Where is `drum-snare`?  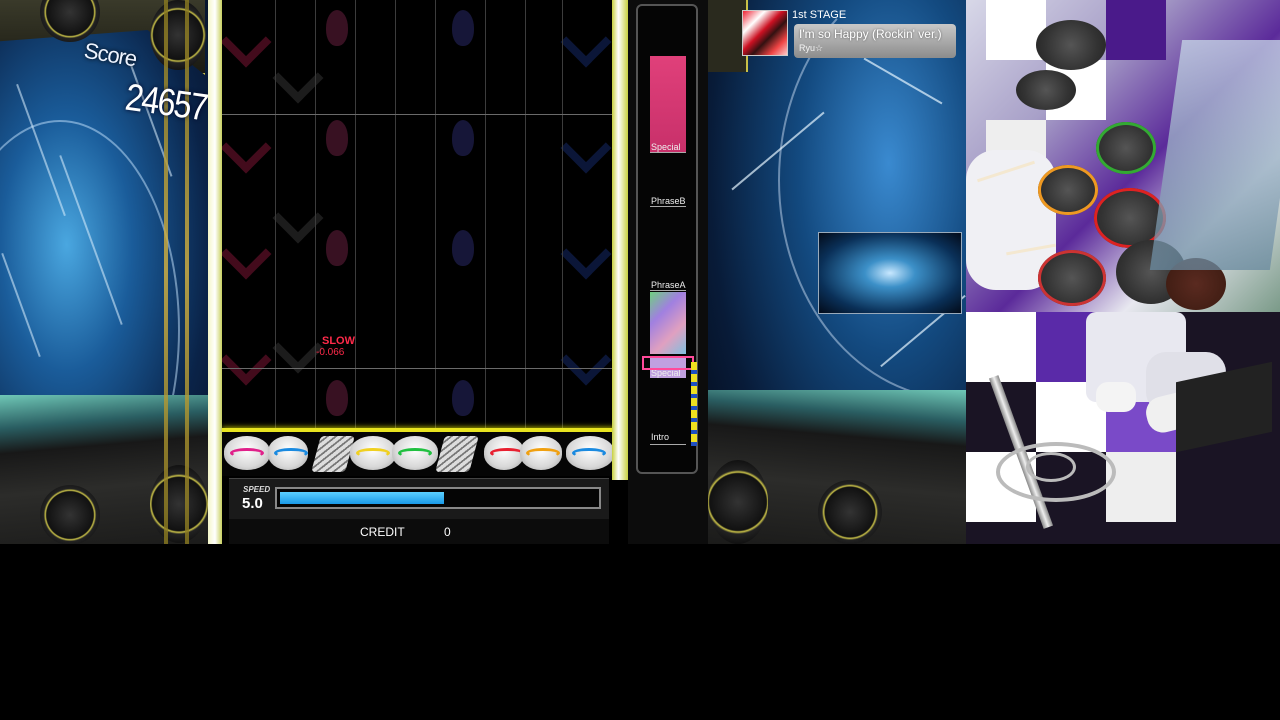
drum-snare is located at coordinates (1072, 278).